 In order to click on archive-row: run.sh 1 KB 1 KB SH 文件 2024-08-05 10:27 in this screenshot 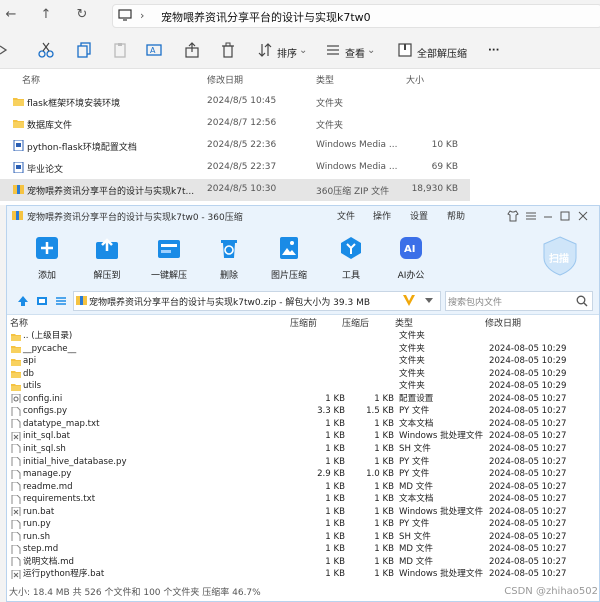, I will do `click(303, 537)`.